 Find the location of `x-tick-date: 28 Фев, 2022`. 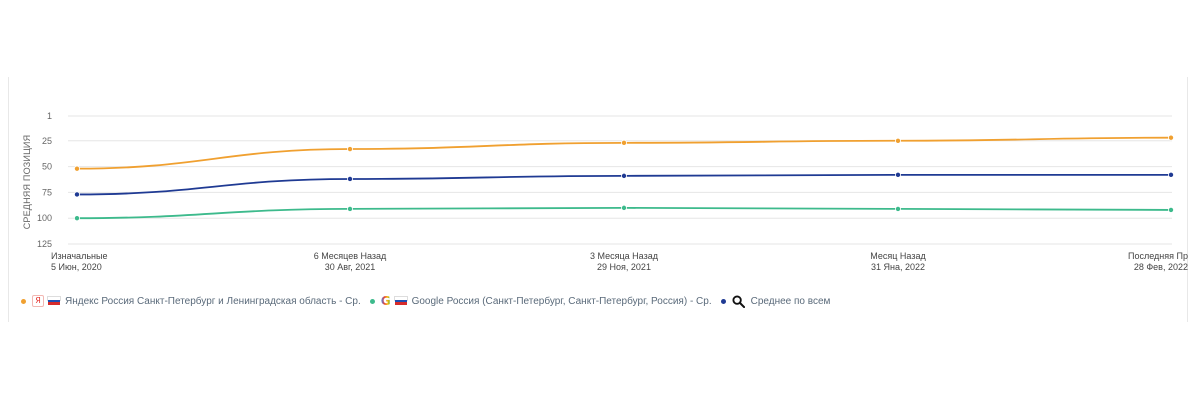

x-tick-date: 28 Фев, 2022 is located at coordinates (1161, 267).